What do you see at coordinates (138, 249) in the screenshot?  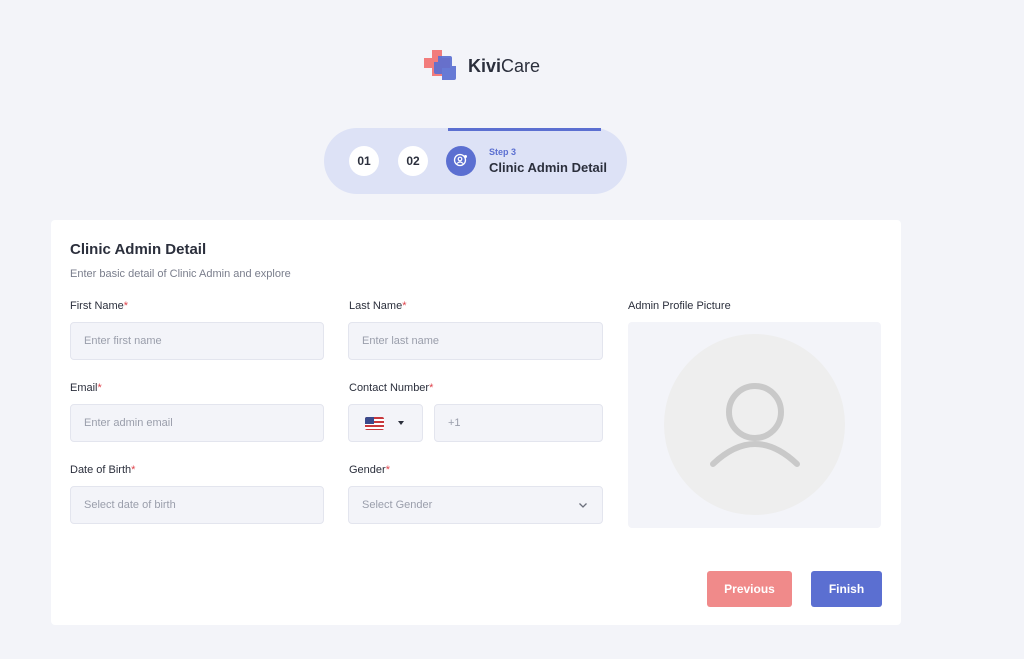 I see `form-title: Clinic Admin Detail` at bounding box center [138, 249].